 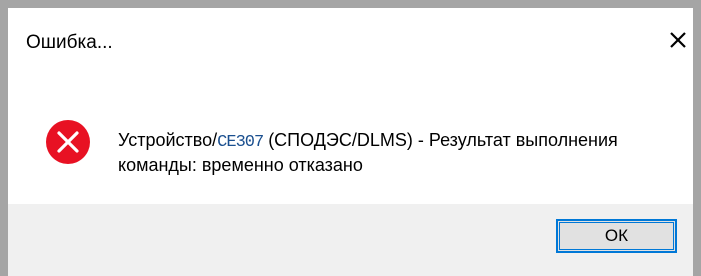 I want to click on message-prefix: Устройство/, so click(x=168, y=140).